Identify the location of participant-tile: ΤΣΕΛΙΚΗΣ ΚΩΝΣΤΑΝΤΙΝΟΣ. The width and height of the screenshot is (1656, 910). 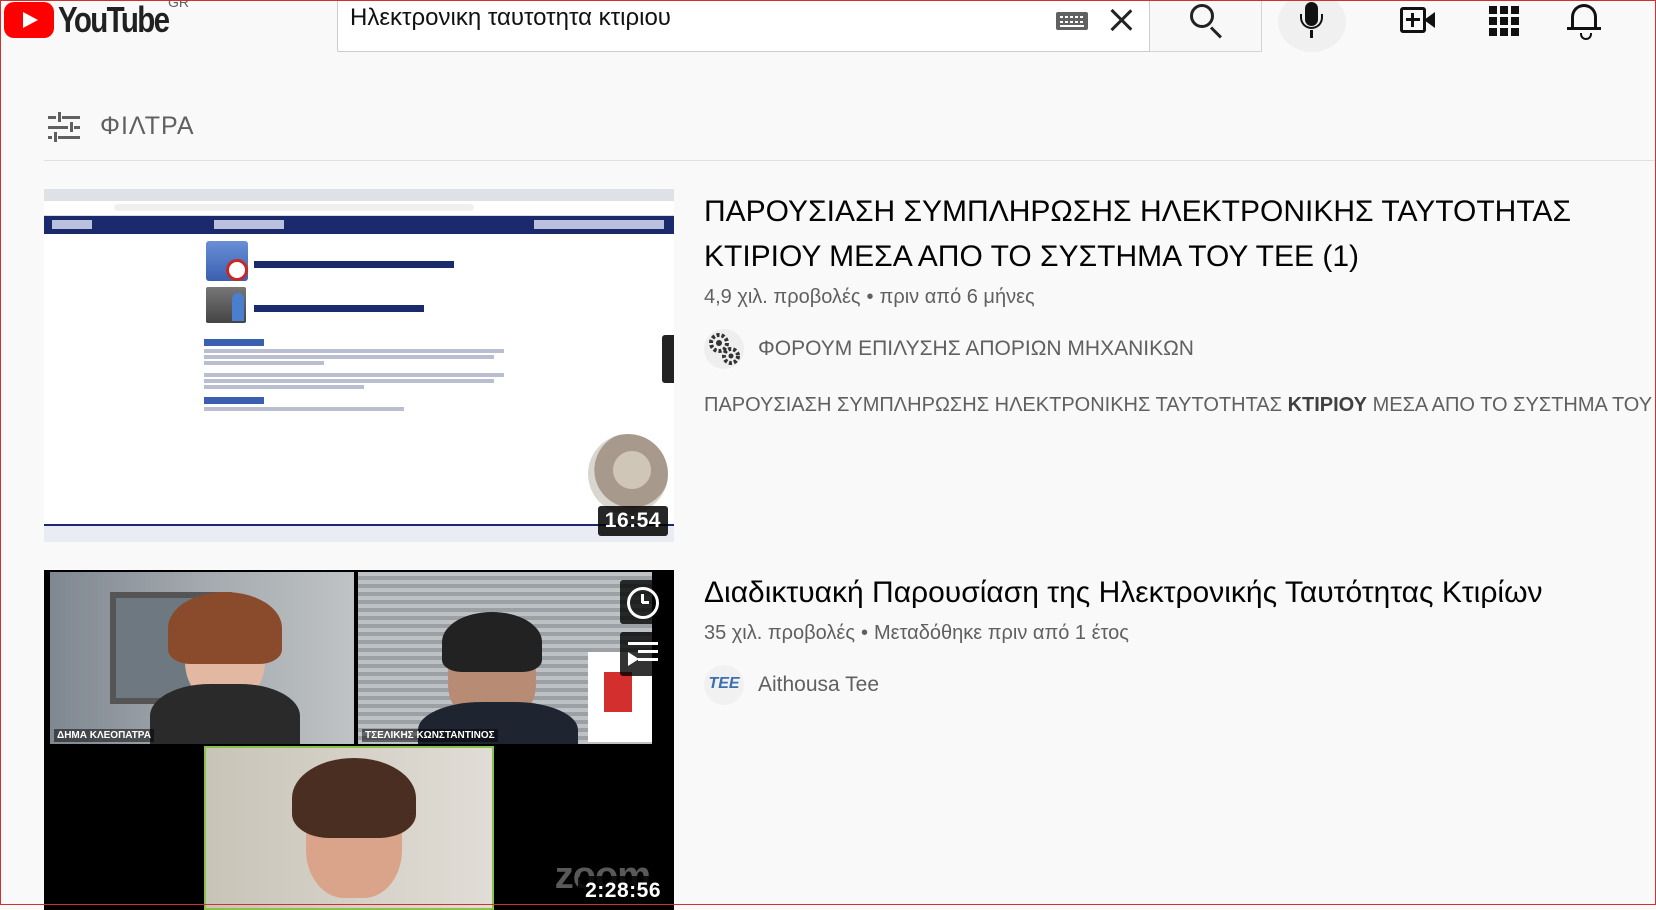
(505, 658).